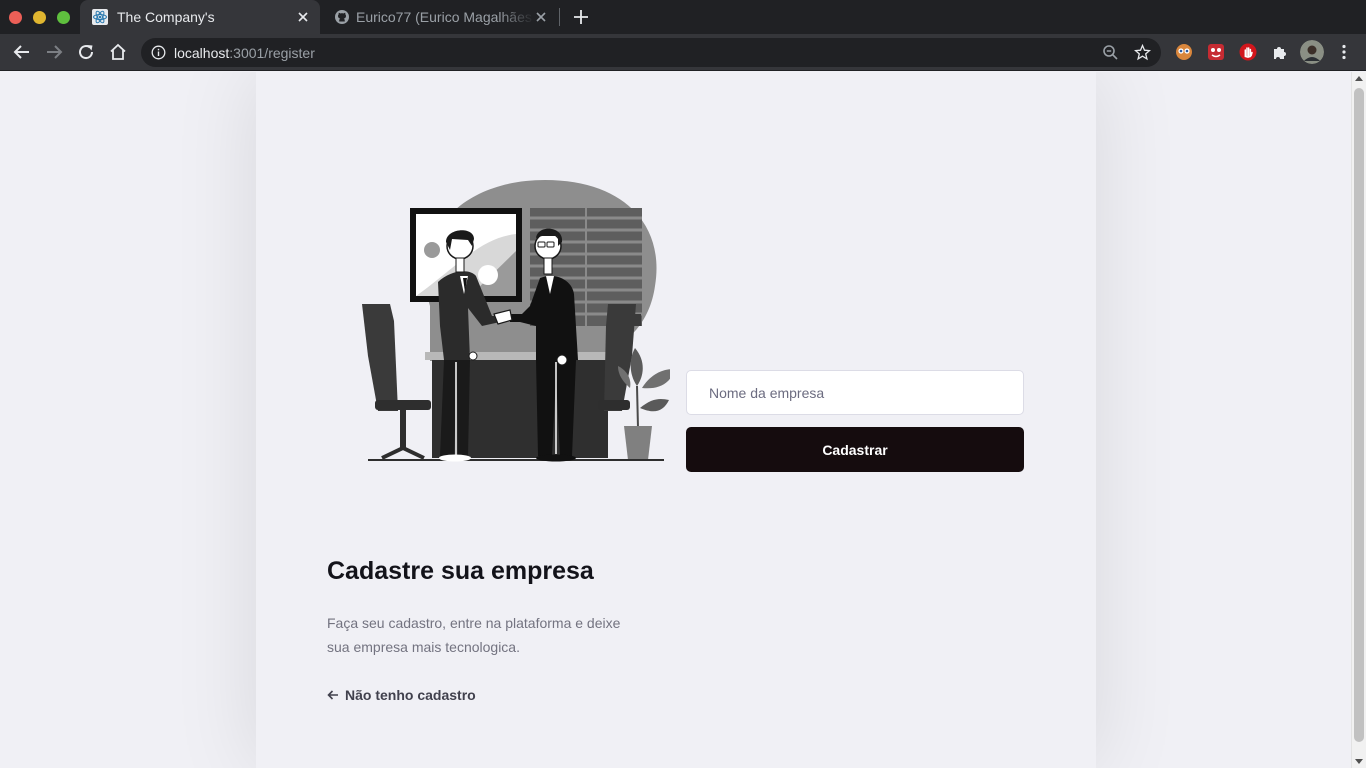 This screenshot has width=1366, height=768. I want to click on page-title: Cadastre sua empresa, so click(460, 571).